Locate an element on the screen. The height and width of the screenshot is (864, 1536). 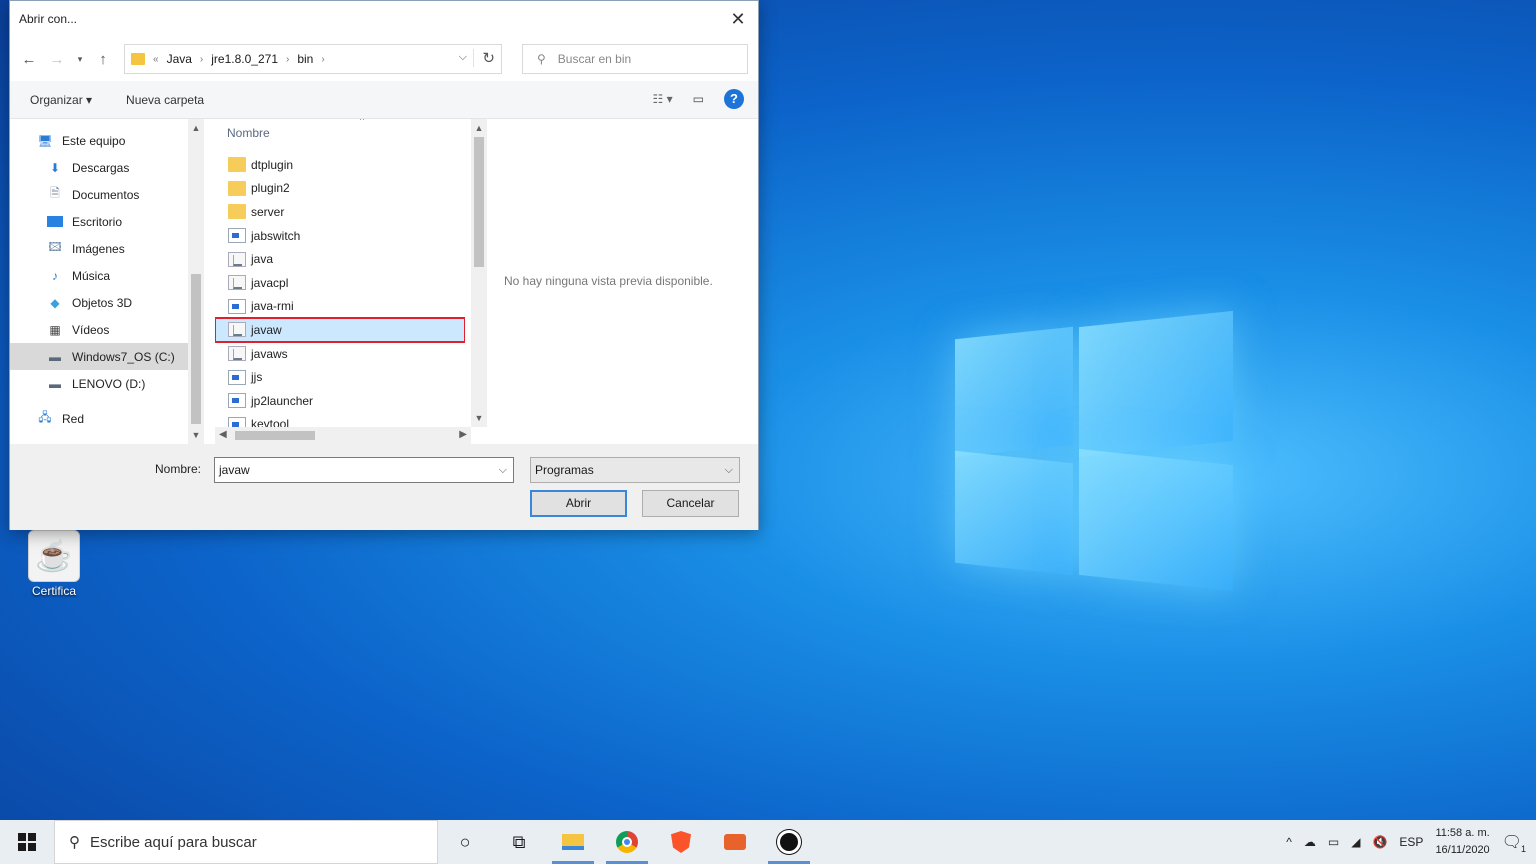
app-icon is located at coordinates (735, 842).